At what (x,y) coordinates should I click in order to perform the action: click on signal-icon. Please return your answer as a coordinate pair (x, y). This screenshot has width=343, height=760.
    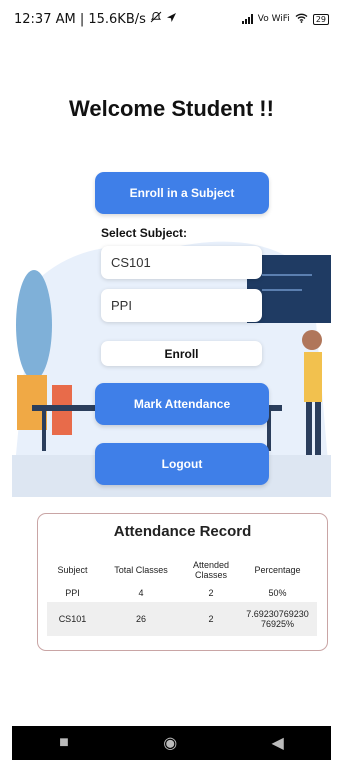
    Looking at the image, I should click on (247, 19).